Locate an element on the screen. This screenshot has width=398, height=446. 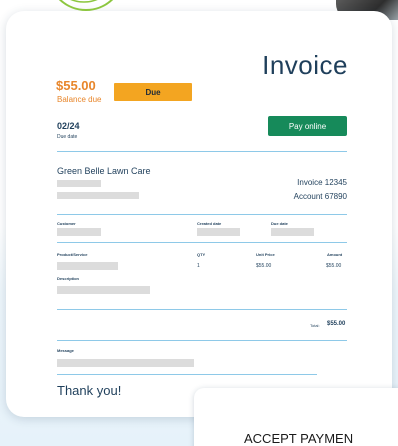
customer-placeholder is located at coordinates (79, 232).